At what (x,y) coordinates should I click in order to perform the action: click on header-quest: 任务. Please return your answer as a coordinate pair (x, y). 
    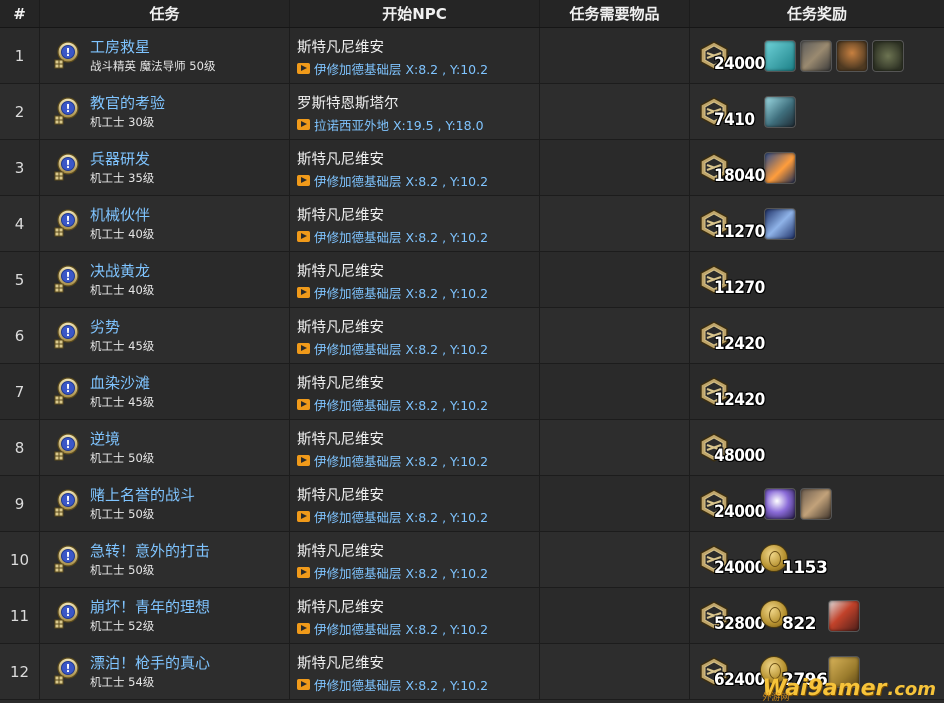
    Looking at the image, I should click on (165, 13).